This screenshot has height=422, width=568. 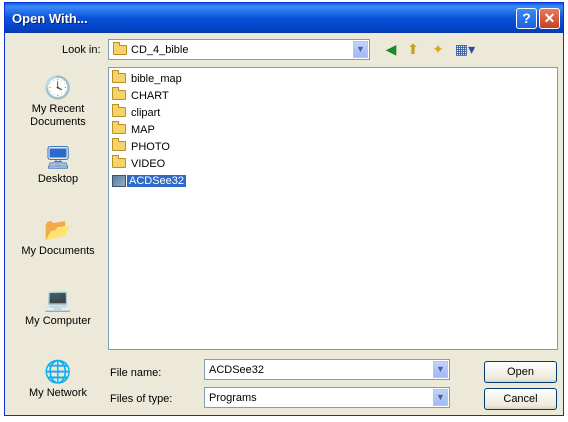 What do you see at coordinates (58, 87) in the screenshot?
I see `recent-documents-icon: 🕓` at bounding box center [58, 87].